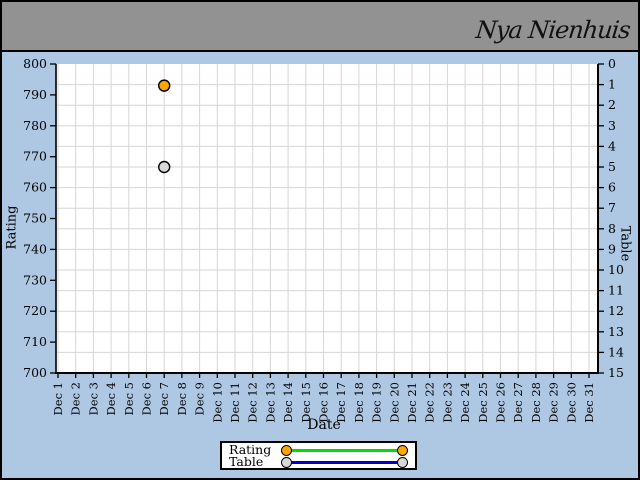 Image resolution: width=640 pixels, height=480 pixels. I want to click on x-tick-label: Dec 9, so click(200, 398).